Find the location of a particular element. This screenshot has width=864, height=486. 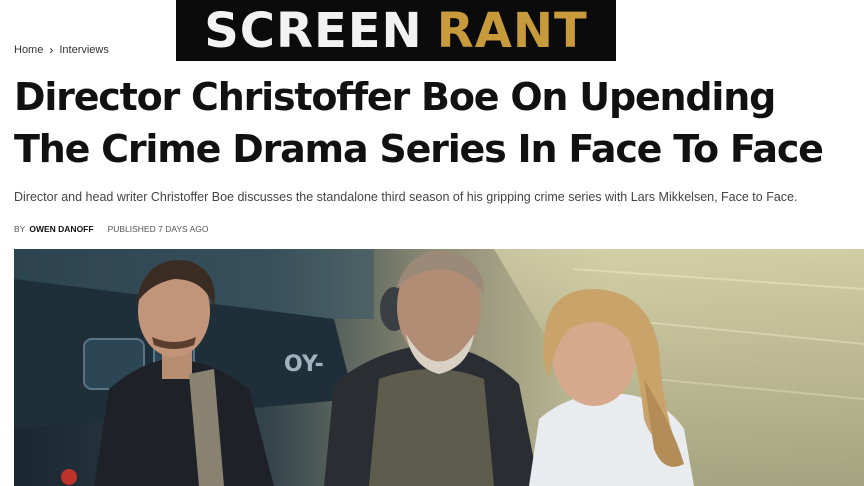

breadcrumb-interviews-link: Interviews is located at coordinates (84, 50).